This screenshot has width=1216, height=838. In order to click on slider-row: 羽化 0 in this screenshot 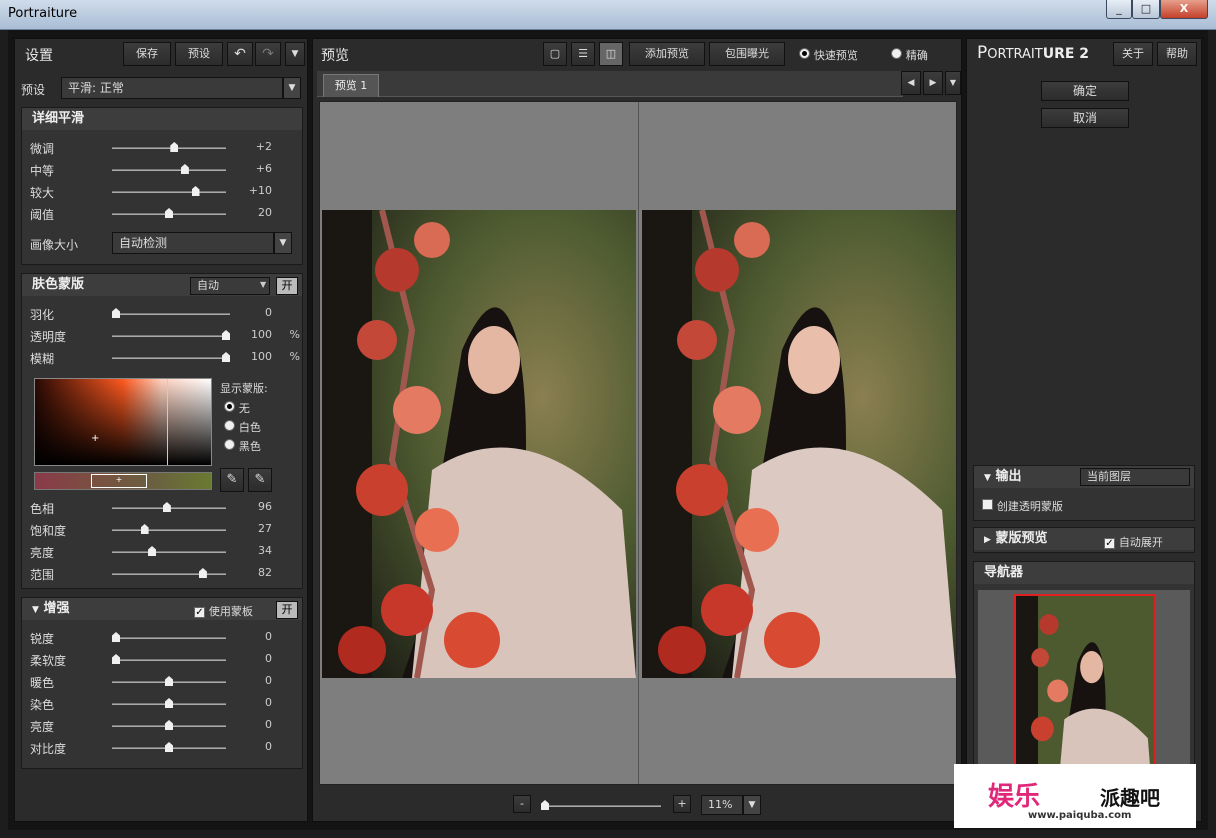, I will do `click(162, 314)`.